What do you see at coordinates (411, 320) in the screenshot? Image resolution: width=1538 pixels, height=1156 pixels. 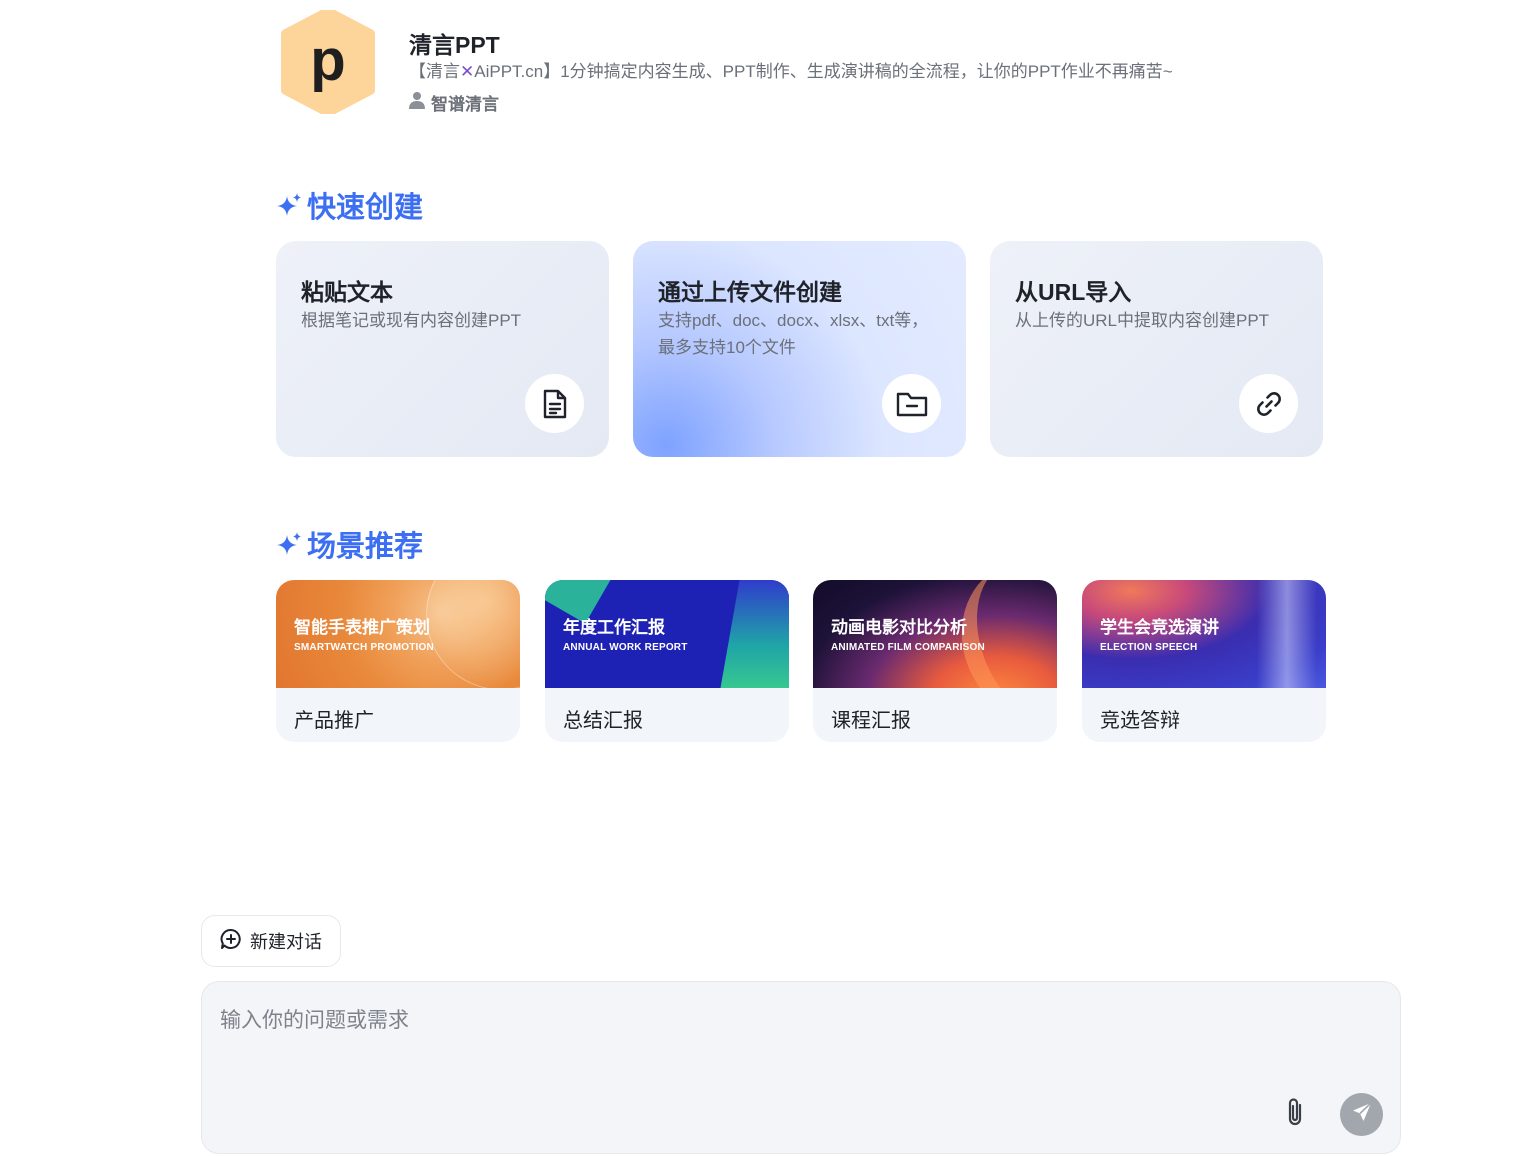 I see `card-description: 根据笔记或现有内容创建PPT` at bounding box center [411, 320].